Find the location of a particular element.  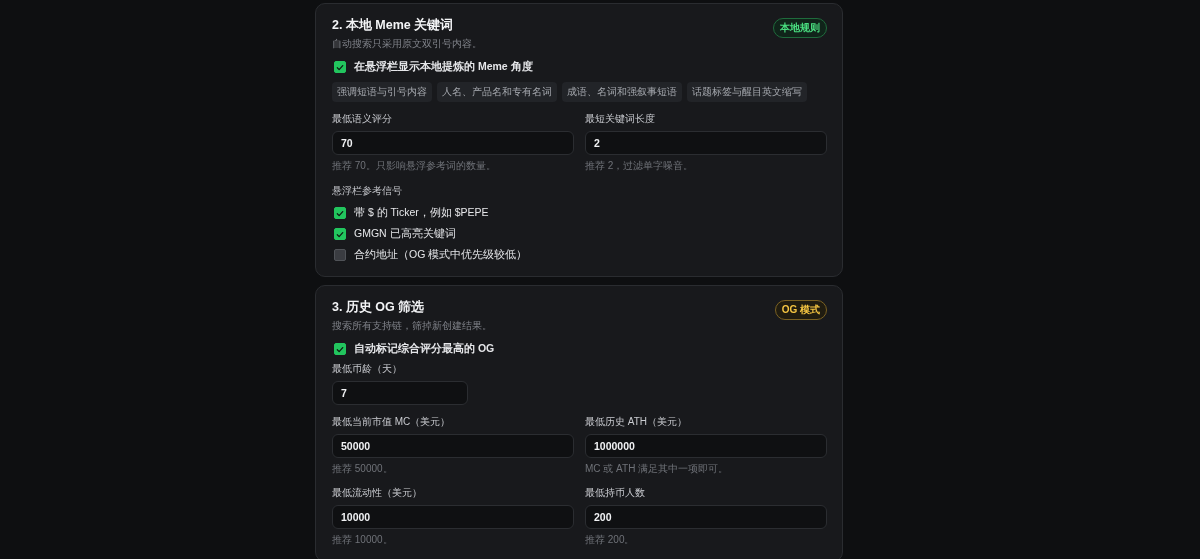

card-description: 自动搜索只采用原文双引号内容。 is located at coordinates (407, 44).